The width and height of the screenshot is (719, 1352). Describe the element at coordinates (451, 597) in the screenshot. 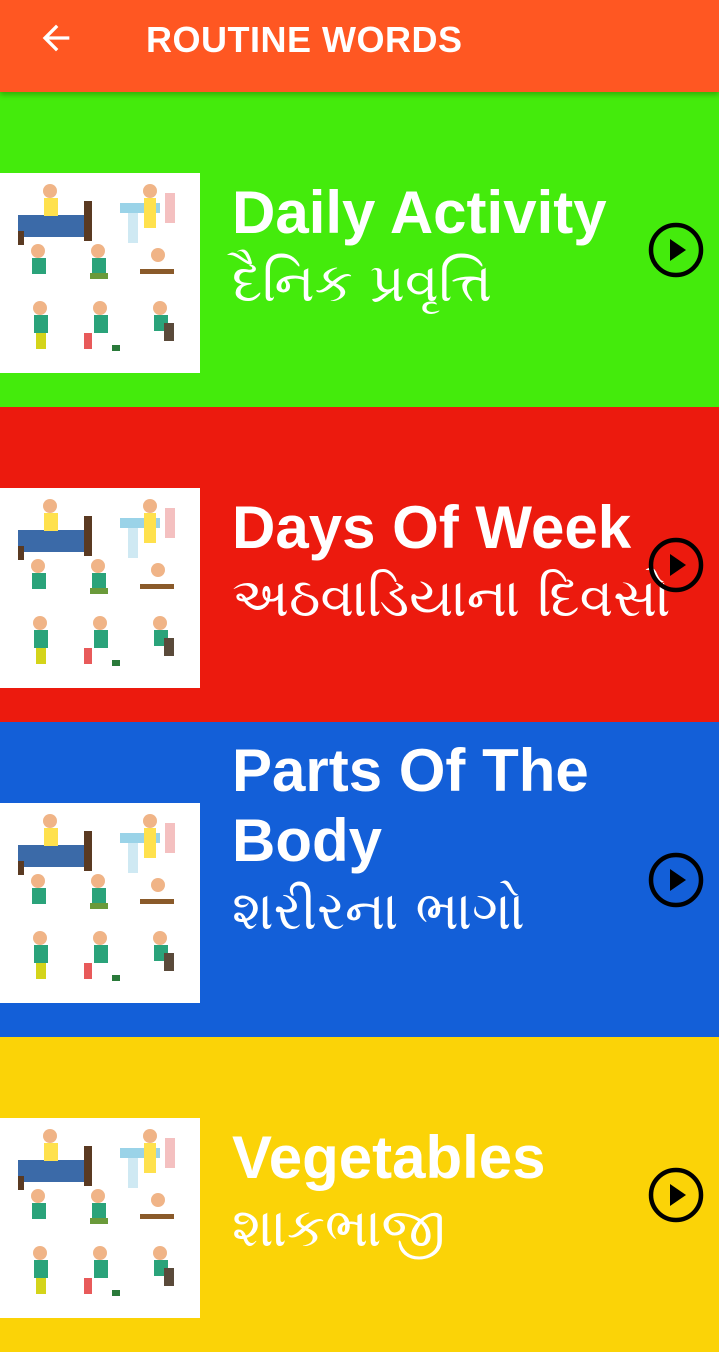

I see `item-title-gujarati: અઠવાડિયાના દિવસો` at that location.